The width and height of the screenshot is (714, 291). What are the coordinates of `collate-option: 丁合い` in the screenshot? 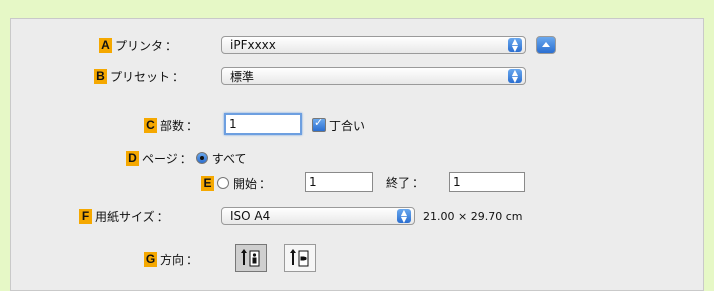 It's located at (338, 125).